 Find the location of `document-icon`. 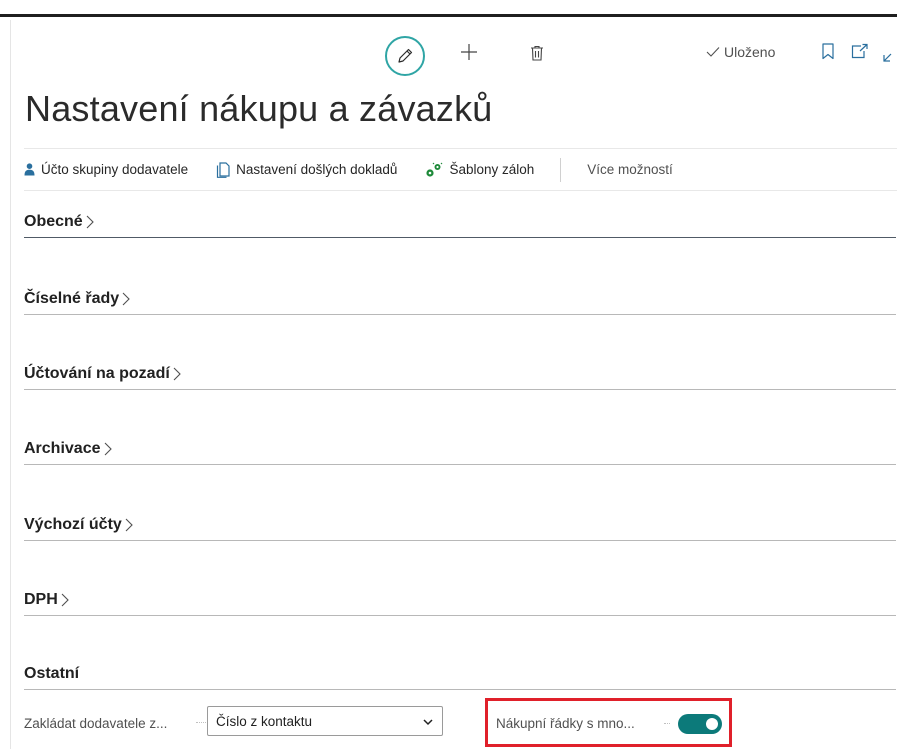

document-icon is located at coordinates (223, 169).